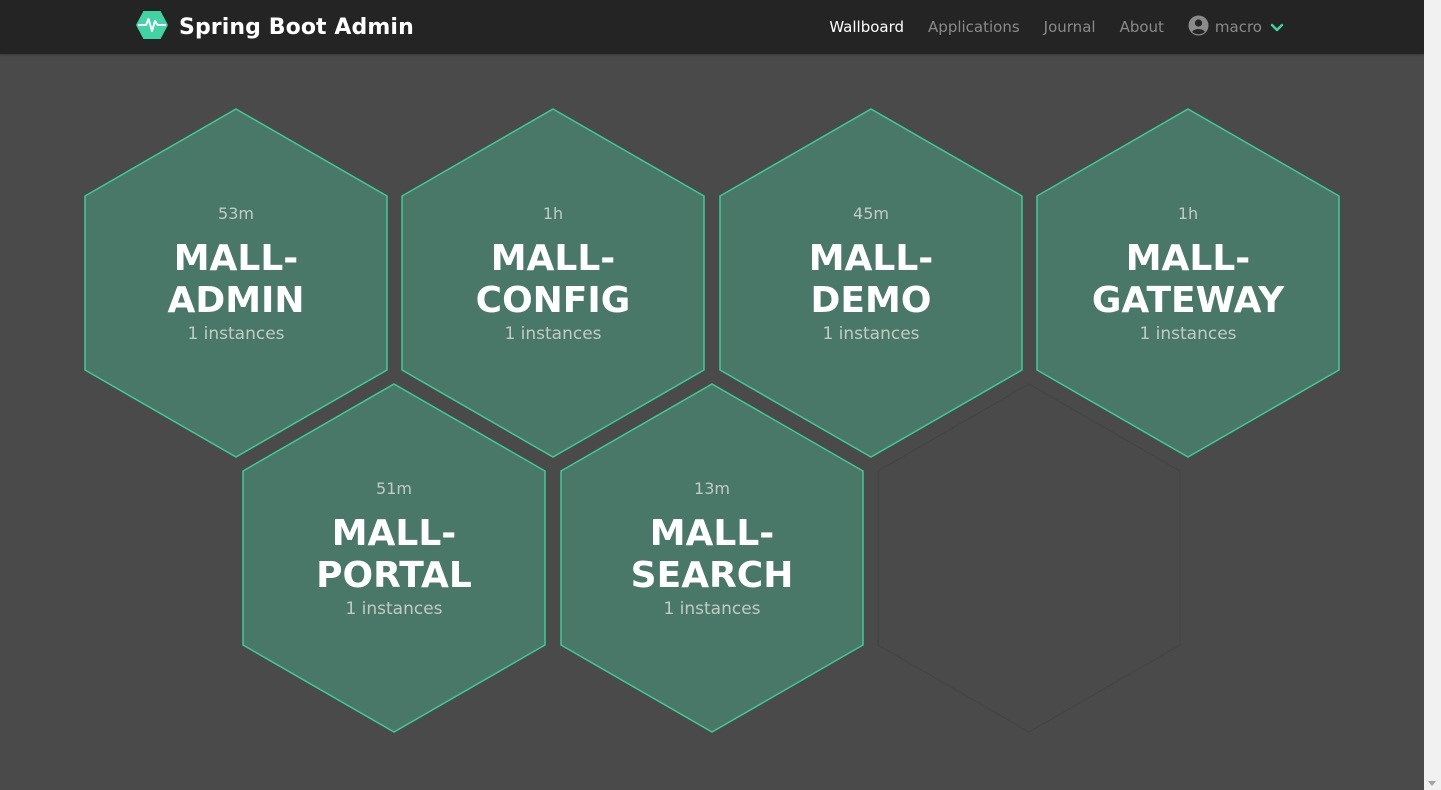 The width and height of the screenshot is (1441, 790). Describe the element at coordinates (553, 283) in the screenshot. I see `app-hexagon-mall-config` at that location.